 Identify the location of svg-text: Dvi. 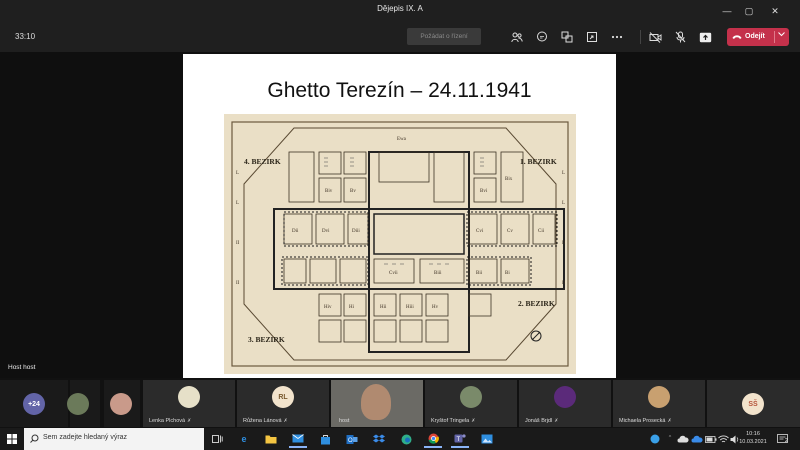
(326, 231).